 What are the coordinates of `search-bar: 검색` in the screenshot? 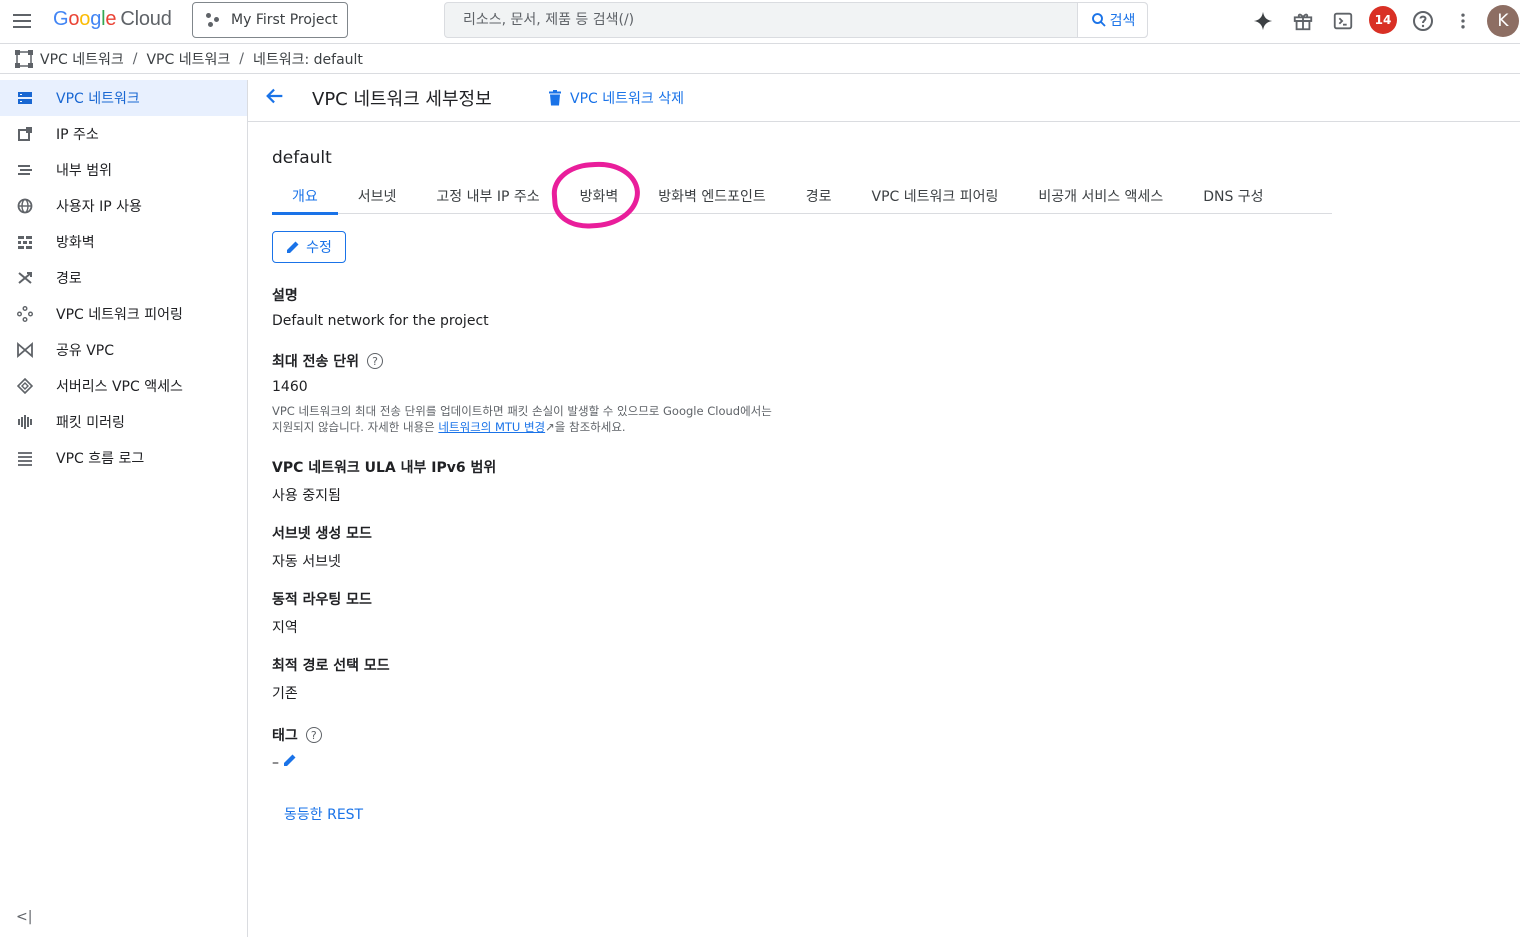 It's located at (796, 20).